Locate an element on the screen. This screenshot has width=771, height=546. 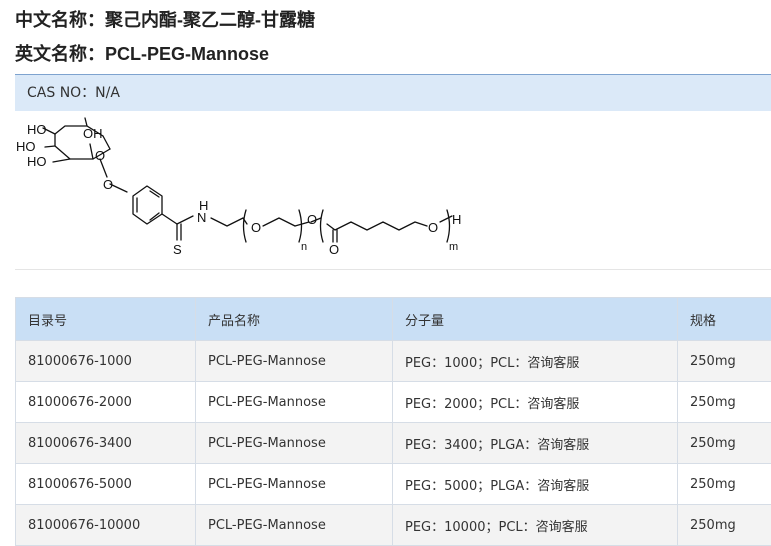
header-catalog-number: 目录号 is located at coordinates (106, 319).